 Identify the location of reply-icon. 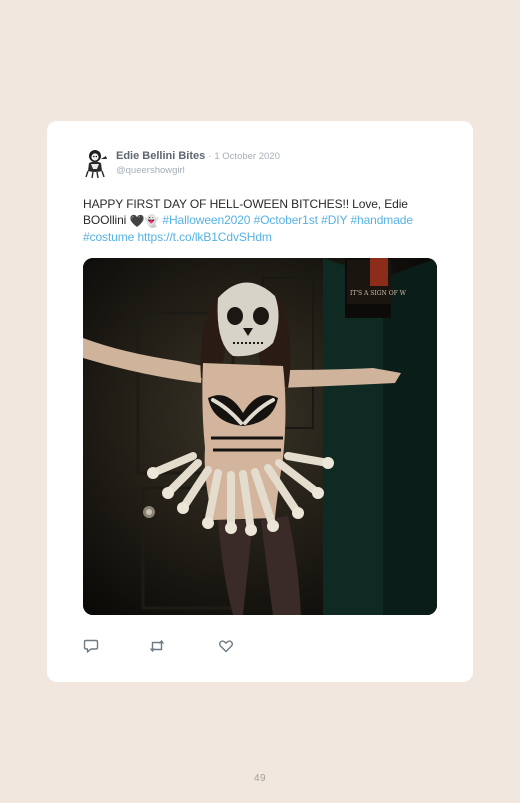
(91, 646).